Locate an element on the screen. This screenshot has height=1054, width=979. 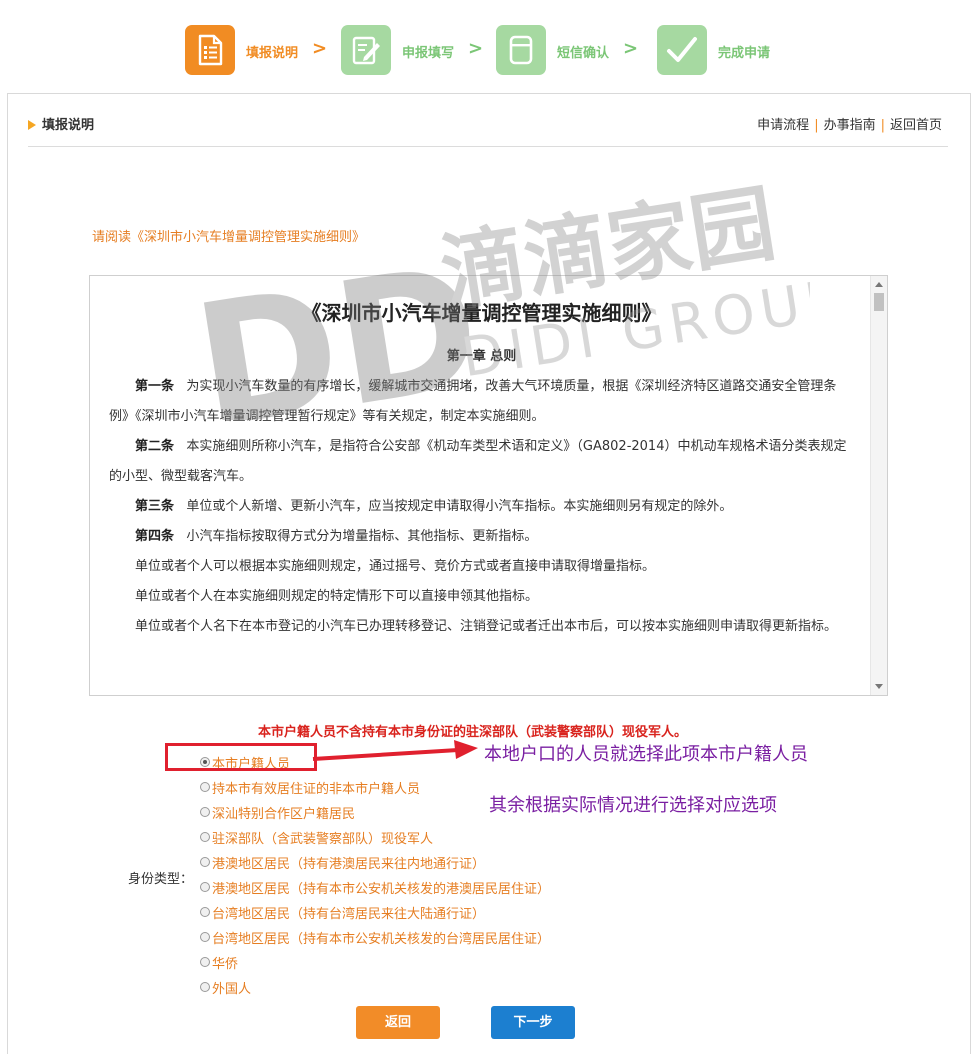
rule-paragraph: 第四条 小汽车指标按取得方式分为增量指标、其他指标、更新指标。 is located at coordinates (336, 536).